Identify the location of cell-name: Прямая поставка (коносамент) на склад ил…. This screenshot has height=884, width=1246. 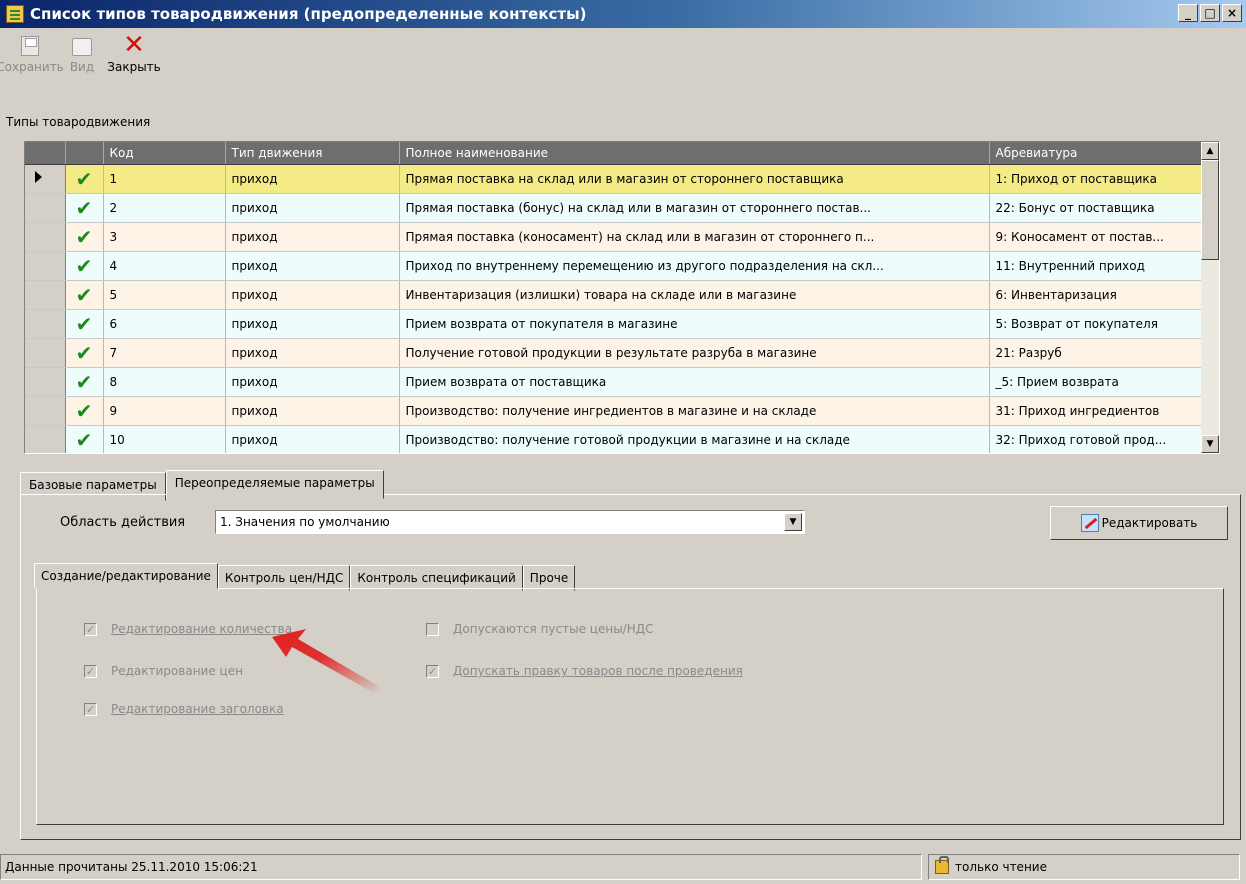
(694, 237).